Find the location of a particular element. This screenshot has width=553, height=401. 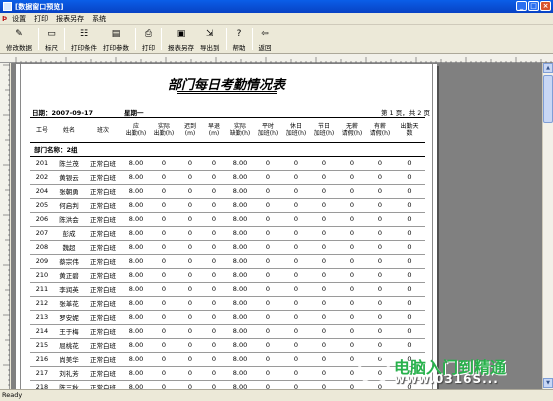

toolbar-button-return: ⇦ 返回 is located at coordinates (265, 39).